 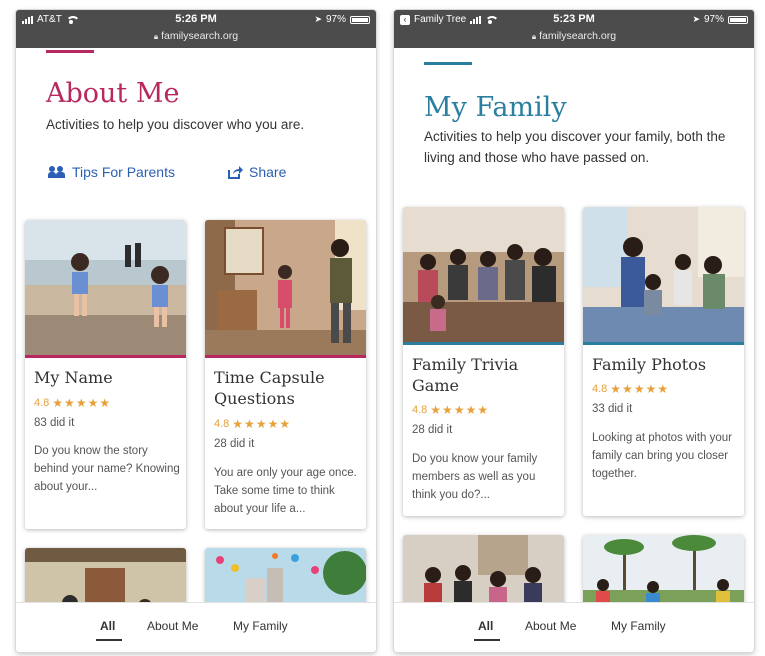 I want to click on did-it-count: 83 did it, so click(x=54, y=423).